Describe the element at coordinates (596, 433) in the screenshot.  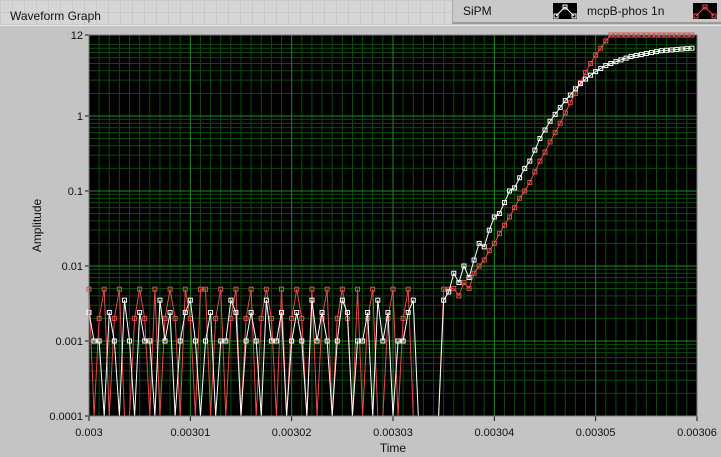
I see `x-tick-label: 0.00305` at that location.